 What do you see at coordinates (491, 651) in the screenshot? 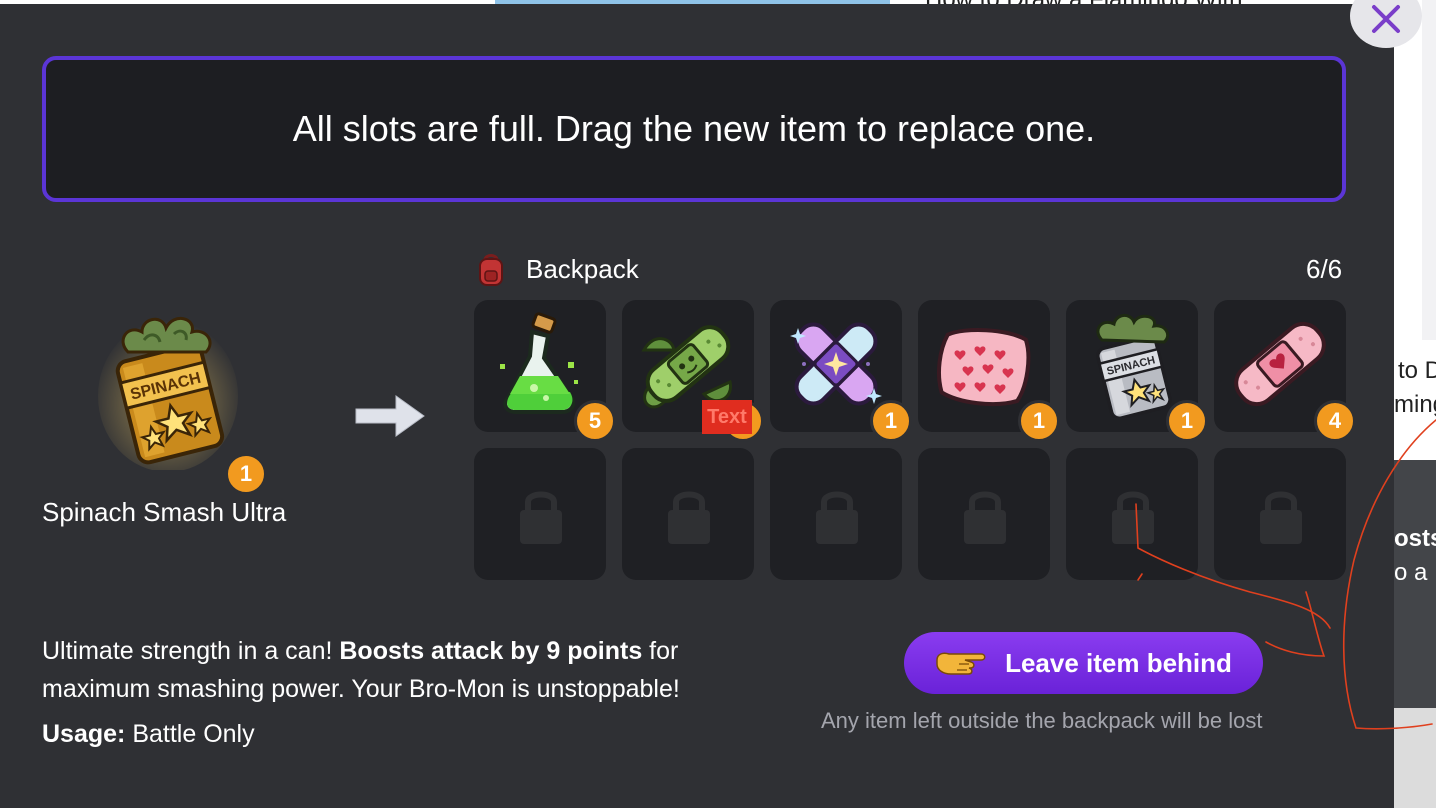
I see `description-highlight: Boosts attack by 9 points` at bounding box center [491, 651].